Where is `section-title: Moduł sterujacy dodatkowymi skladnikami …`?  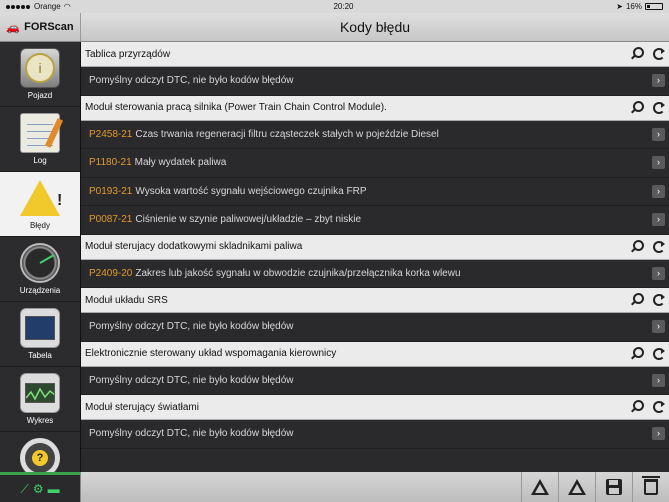 section-title: Moduł sterujacy dodatkowymi skladnikami … is located at coordinates (194, 246).